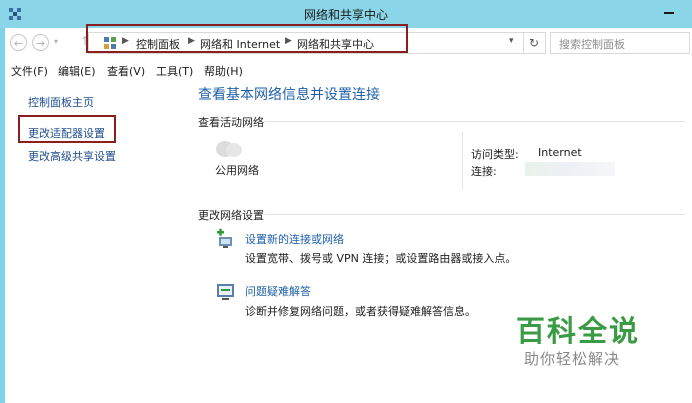 This screenshot has width=692, height=403. What do you see at coordinates (348, 70) in the screenshot?
I see `menu-bar: 文件(F) 编辑(E) 查看(V) 工具(T) 帮助(H)` at bounding box center [348, 70].